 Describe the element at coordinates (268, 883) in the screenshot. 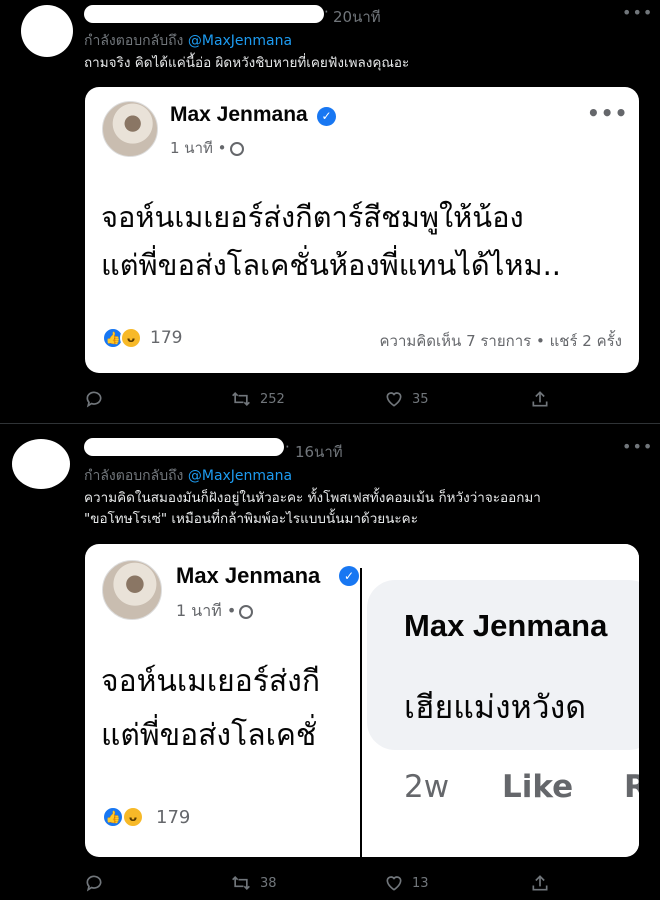

I see `retweet-count: 38` at that location.